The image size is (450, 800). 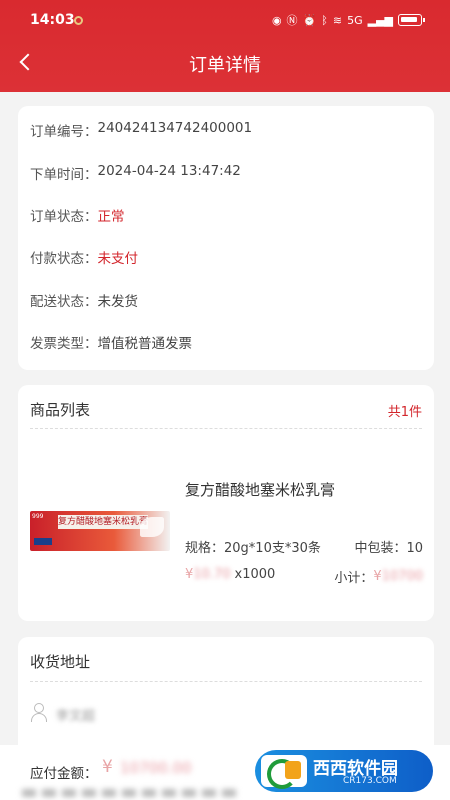 I want to click on product-count: 共1件, so click(x=404, y=412).